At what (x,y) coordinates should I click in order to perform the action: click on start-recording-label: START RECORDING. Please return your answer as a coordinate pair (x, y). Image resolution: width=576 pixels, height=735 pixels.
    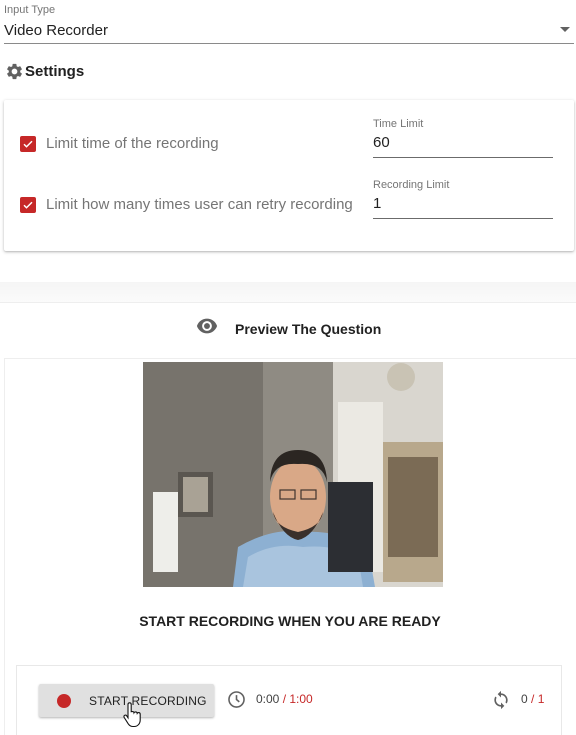
    Looking at the image, I should click on (148, 700).